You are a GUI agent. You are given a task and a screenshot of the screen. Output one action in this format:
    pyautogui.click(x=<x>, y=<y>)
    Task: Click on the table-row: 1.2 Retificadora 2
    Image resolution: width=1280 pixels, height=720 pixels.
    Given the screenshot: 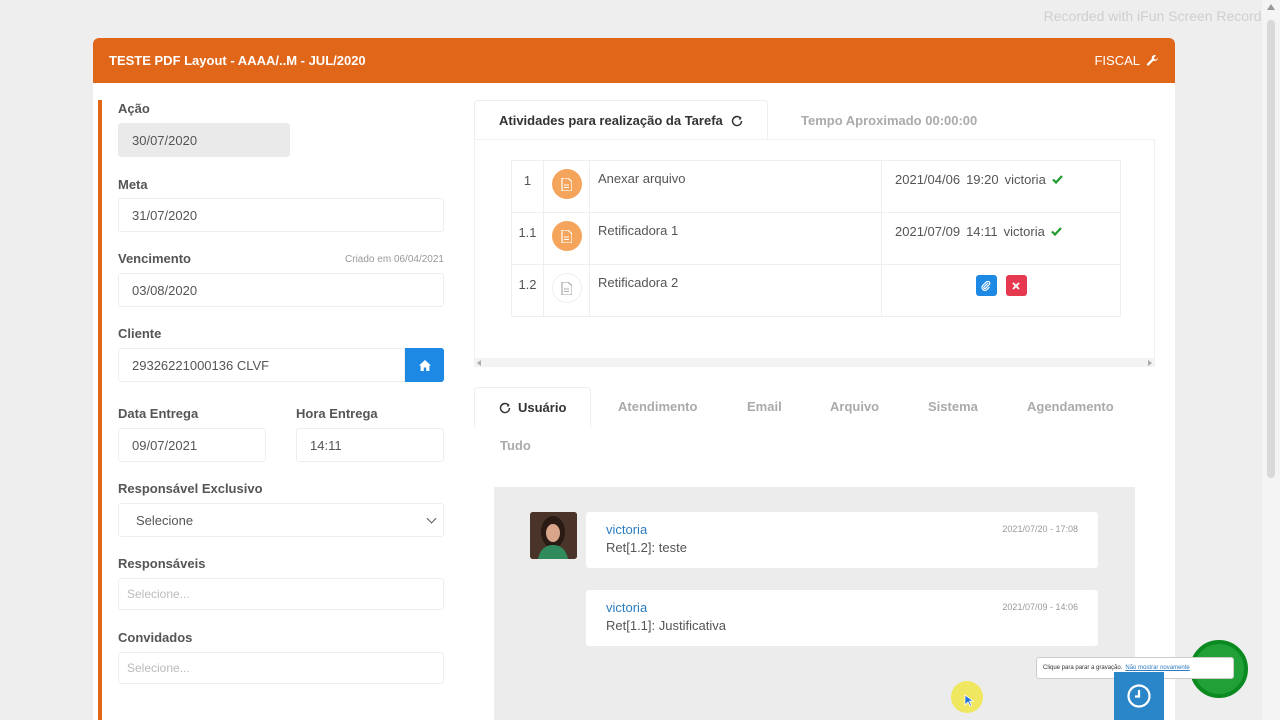 What is the action you would take?
    pyautogui.click(x=816, y=290)
    